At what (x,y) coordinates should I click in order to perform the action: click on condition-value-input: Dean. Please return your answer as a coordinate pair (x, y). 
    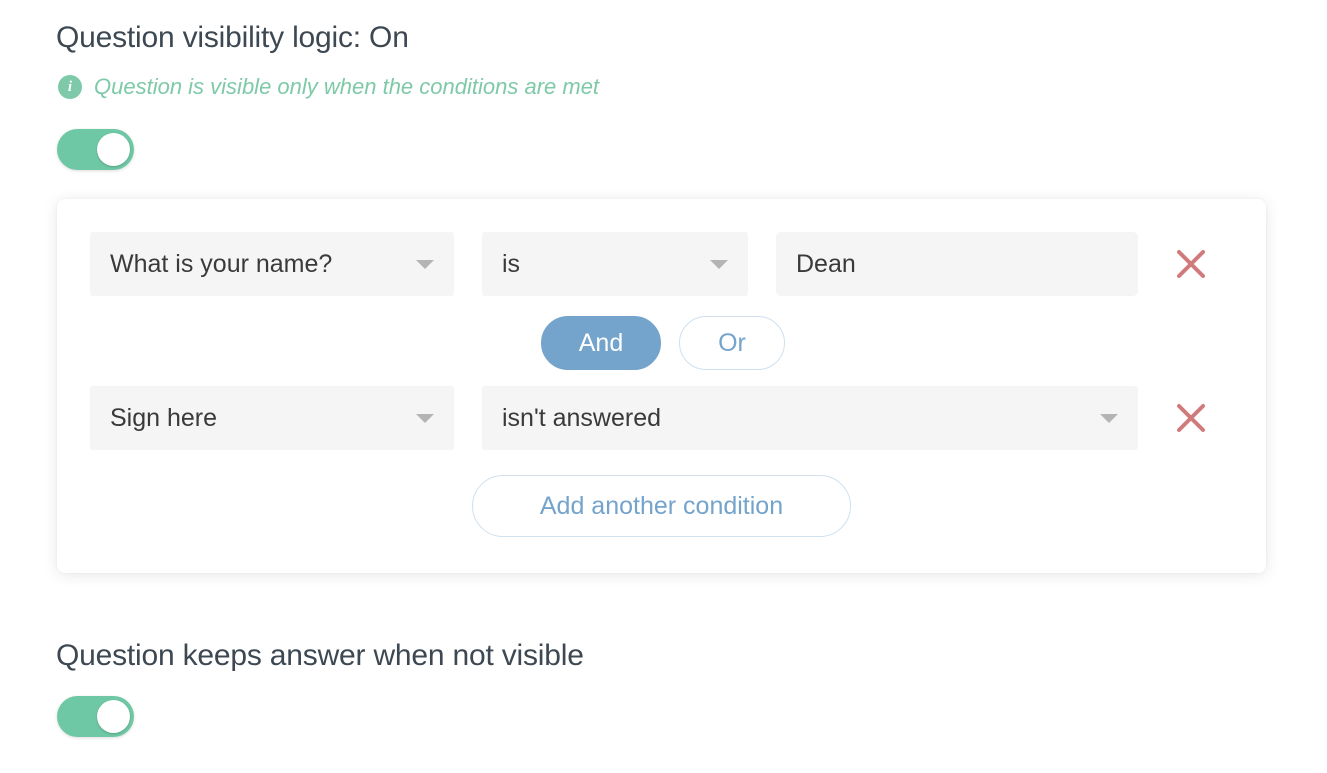
    Looking at the image, I should click on (957, 264).